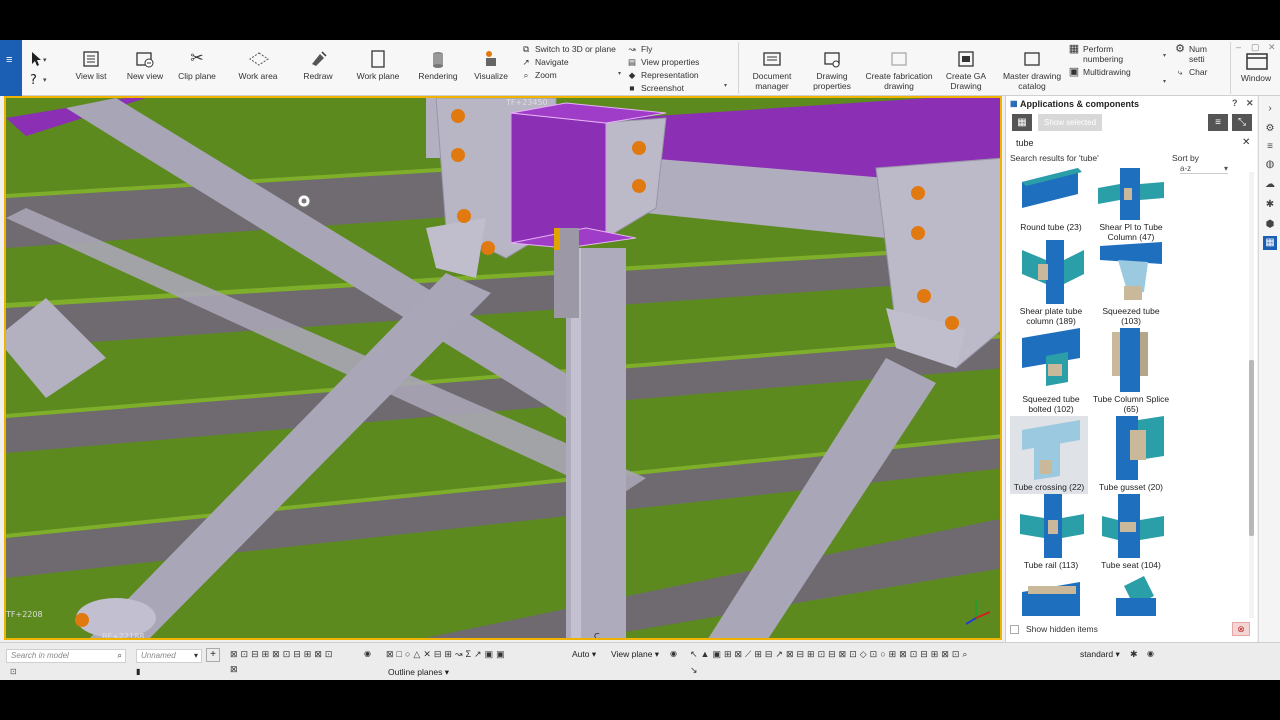 Image resolution: width=1280 pixels, height=720 pixels. What do you see at coordinates (169, 656) in the screenshot?
I see `view-selector: Unnamed ▾` at bounding box center [169, 656].